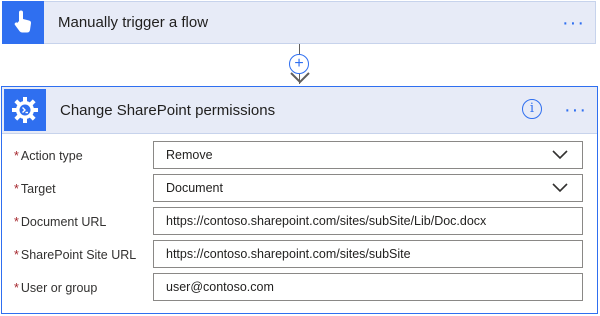 The height and width of the screenshot is (316, 600). What do you see at coordinates (25, 110) in the screenshot?
I see `gear-terminal-icon` at bounding box center [25, 110].